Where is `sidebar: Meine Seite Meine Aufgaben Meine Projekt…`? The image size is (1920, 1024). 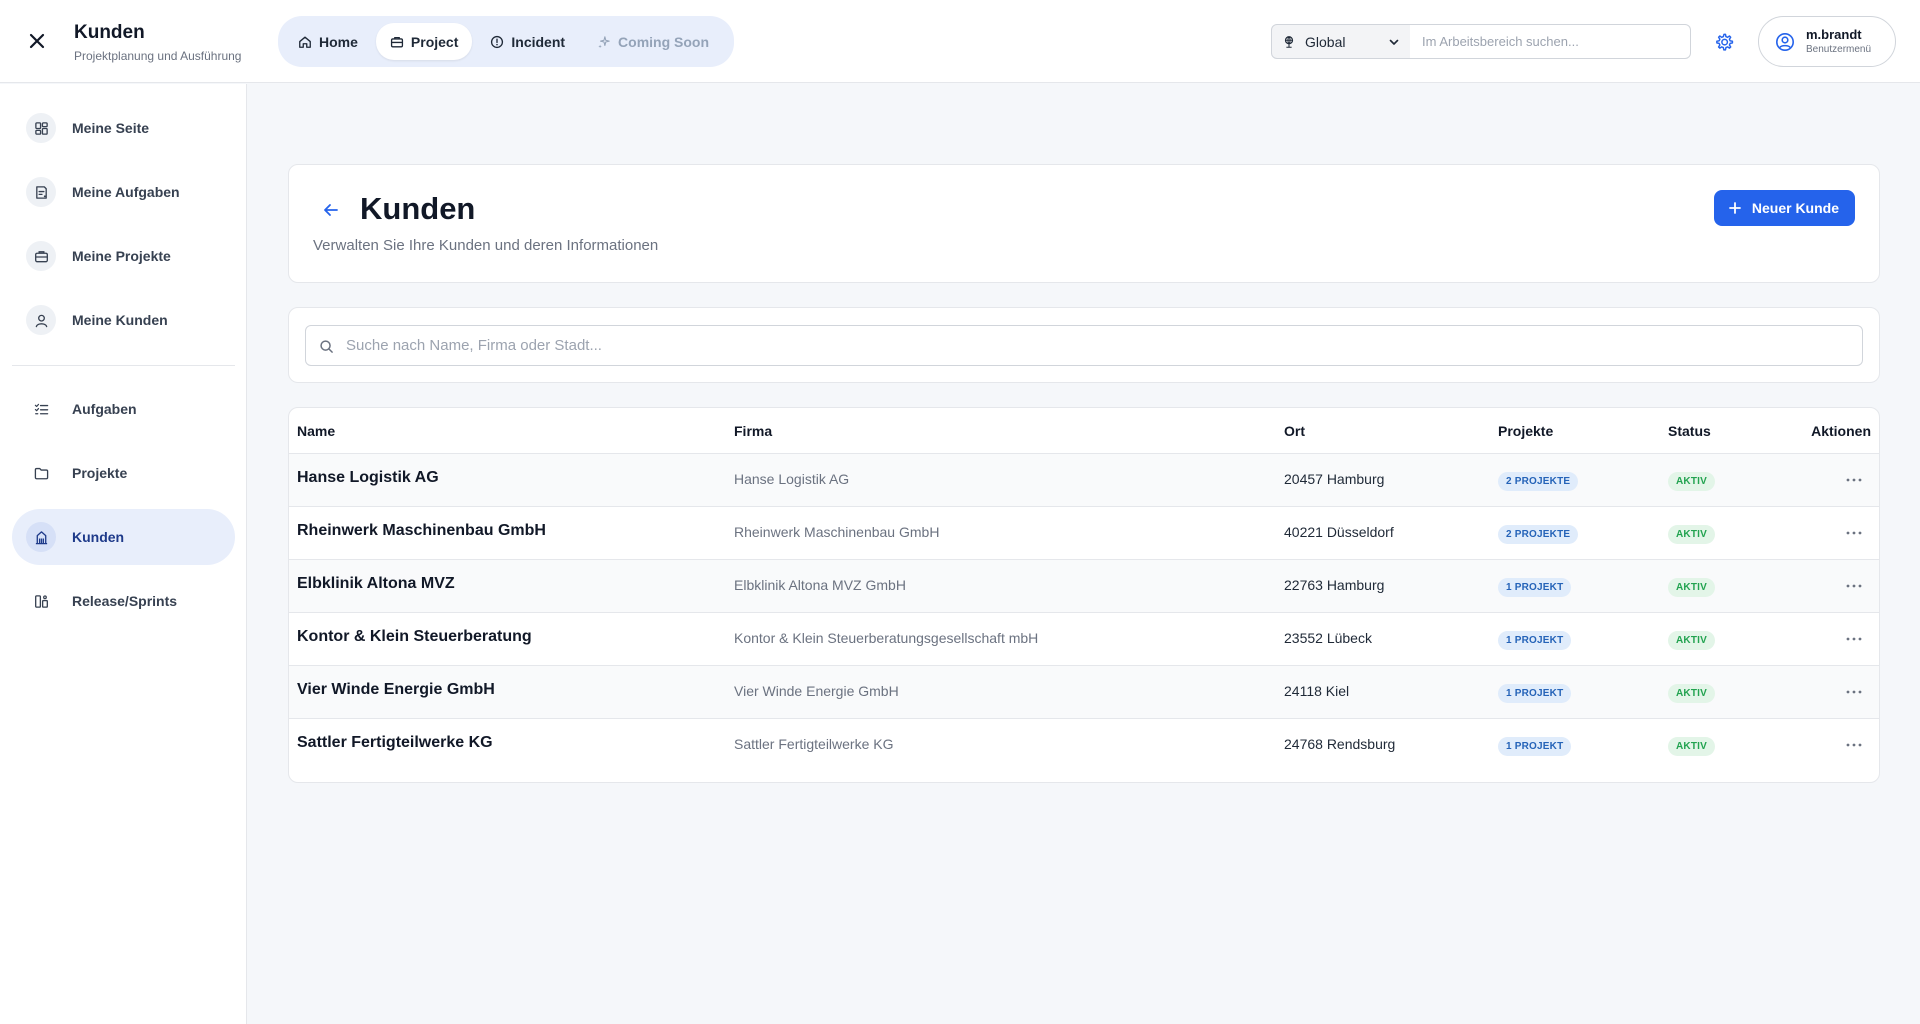 sidebar: Meine Seite Meine Aufgaben Meine Projekt… is located at coordinates (123, 554).